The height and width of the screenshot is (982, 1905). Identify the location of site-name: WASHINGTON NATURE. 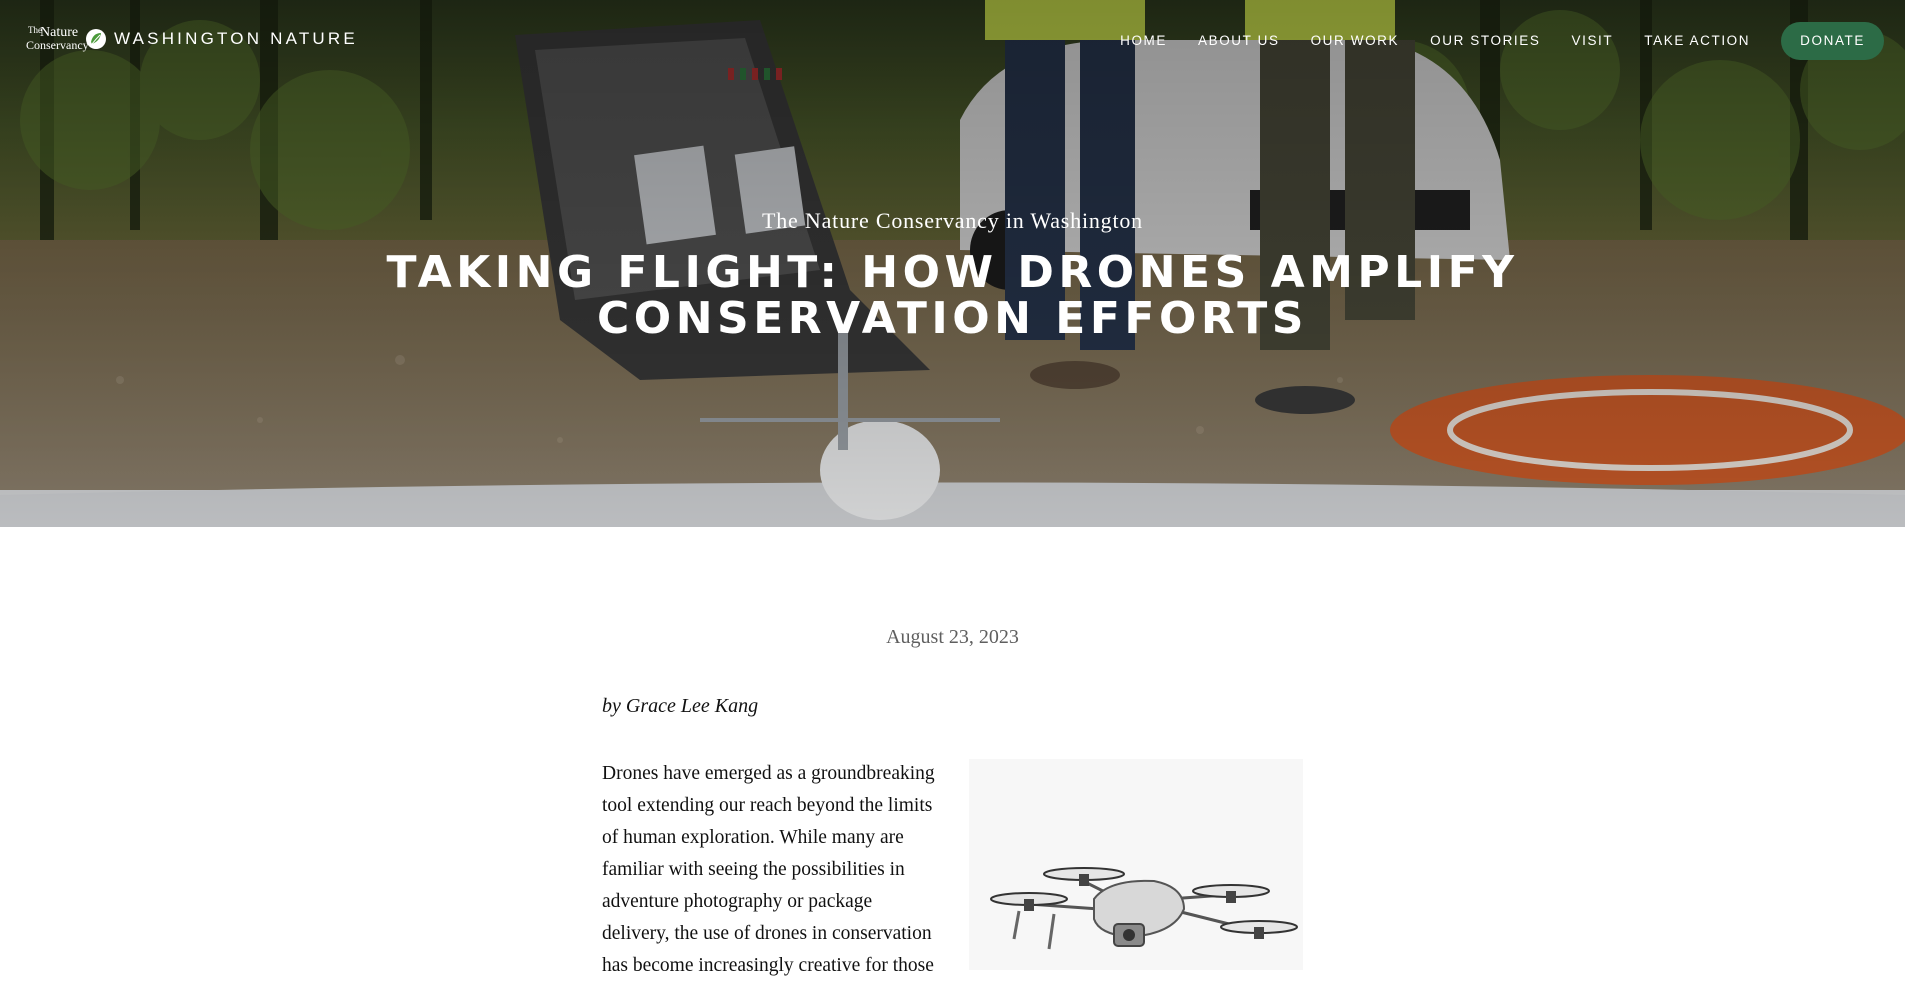
(236, 39).